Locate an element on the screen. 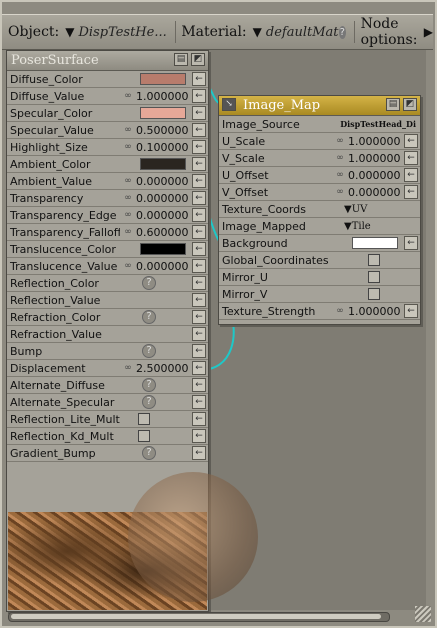 The height and width of the screenshot is (628, 437). resize-grip-icon is located at coordinates (423, 614).